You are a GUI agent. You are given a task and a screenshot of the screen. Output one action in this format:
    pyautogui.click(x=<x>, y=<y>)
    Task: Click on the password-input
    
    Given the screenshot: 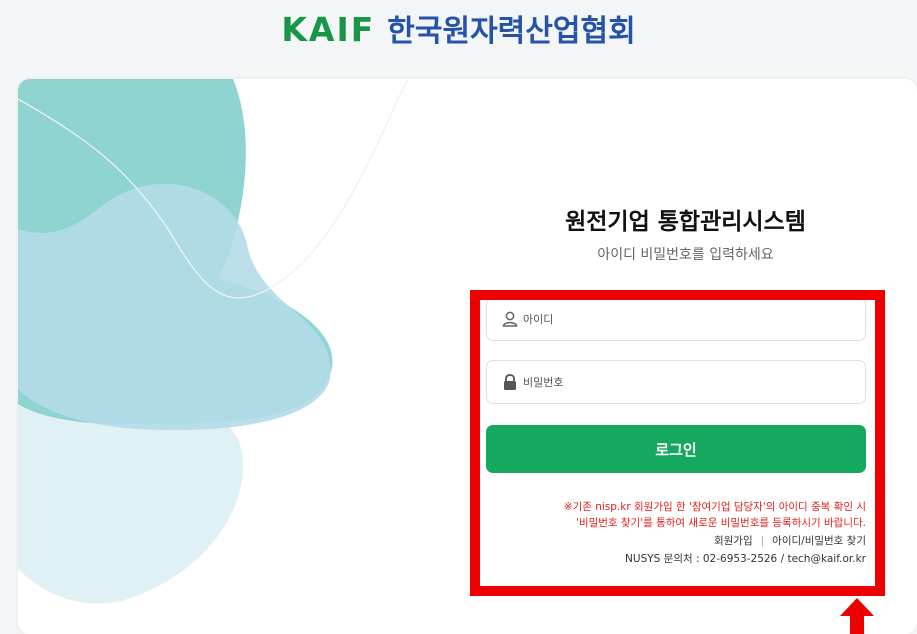 What is the action you would take?
    pyautogui.click(x=683, y=382)
    